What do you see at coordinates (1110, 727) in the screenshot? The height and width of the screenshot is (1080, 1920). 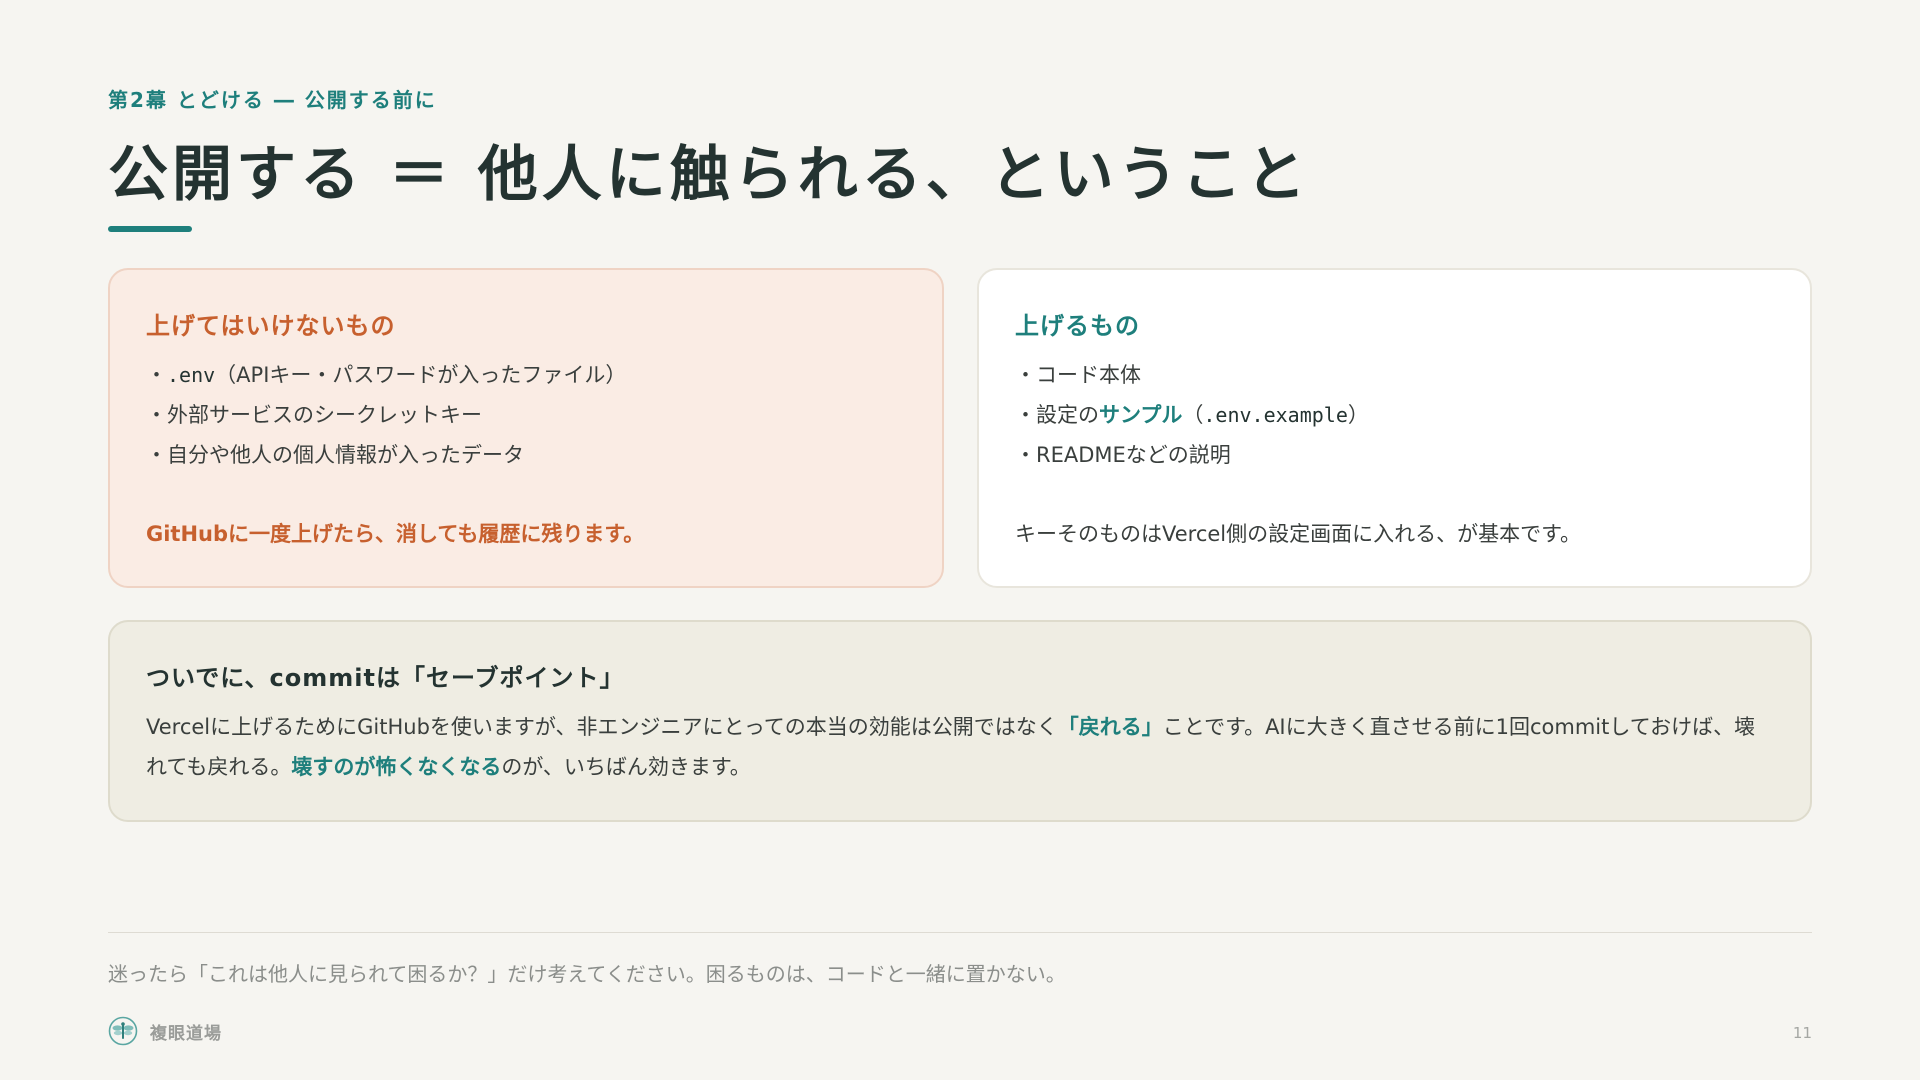 I see `can-go-back-highlight: 「戻れる」` at bounding box center [1110, 727].